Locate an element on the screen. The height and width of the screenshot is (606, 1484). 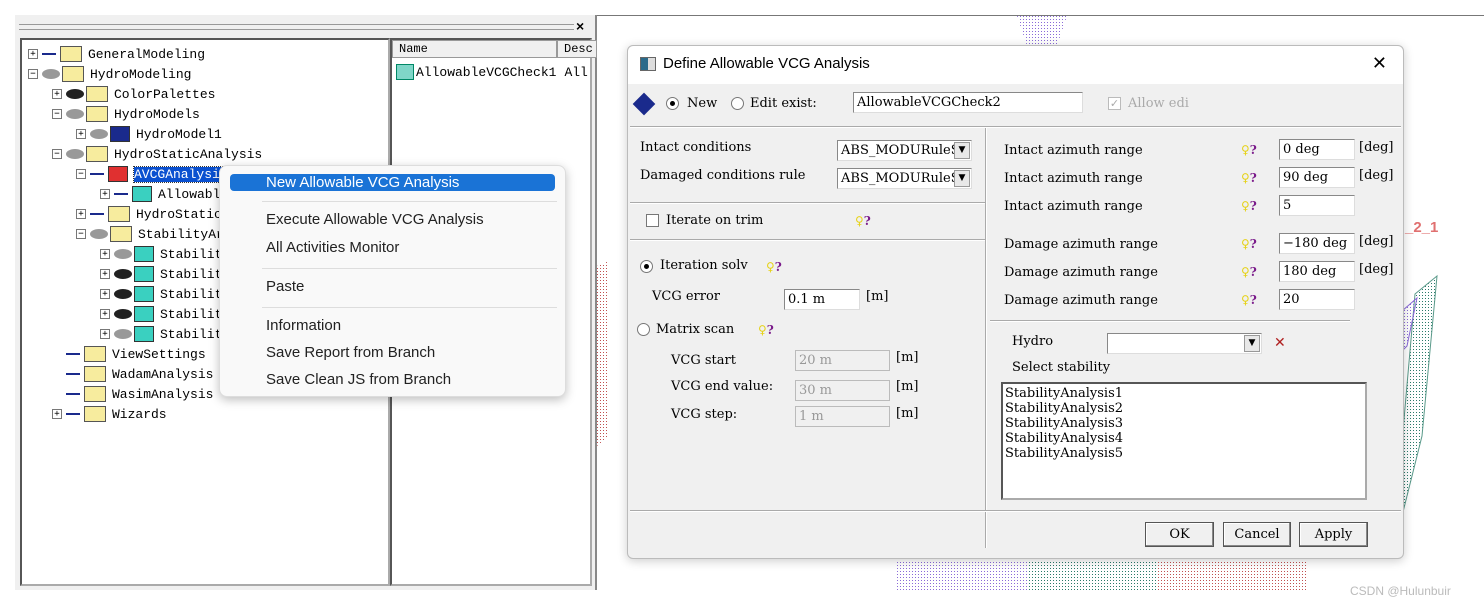
menu-item-information: Information is located at coordinates (392, 326).